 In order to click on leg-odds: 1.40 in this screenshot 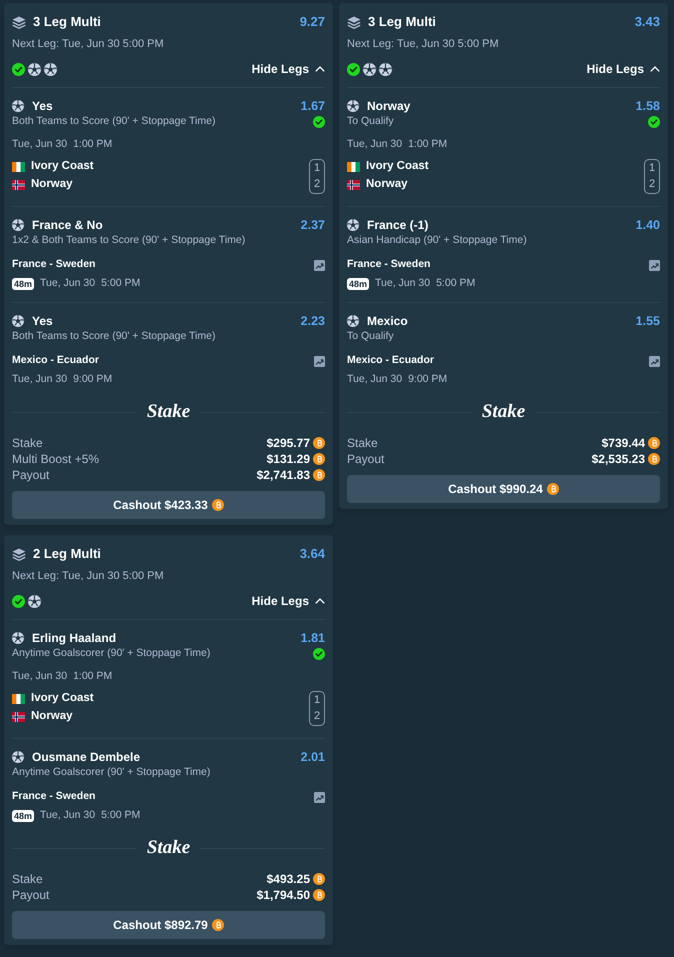, I will do `click(648, 225)`.